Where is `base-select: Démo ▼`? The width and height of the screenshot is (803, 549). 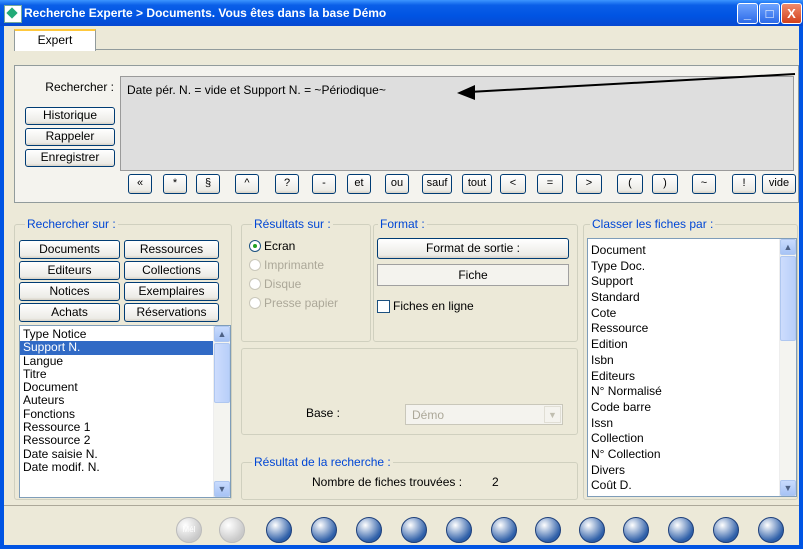
base-select: Démo ▼ is located at coordinates (484, 414).